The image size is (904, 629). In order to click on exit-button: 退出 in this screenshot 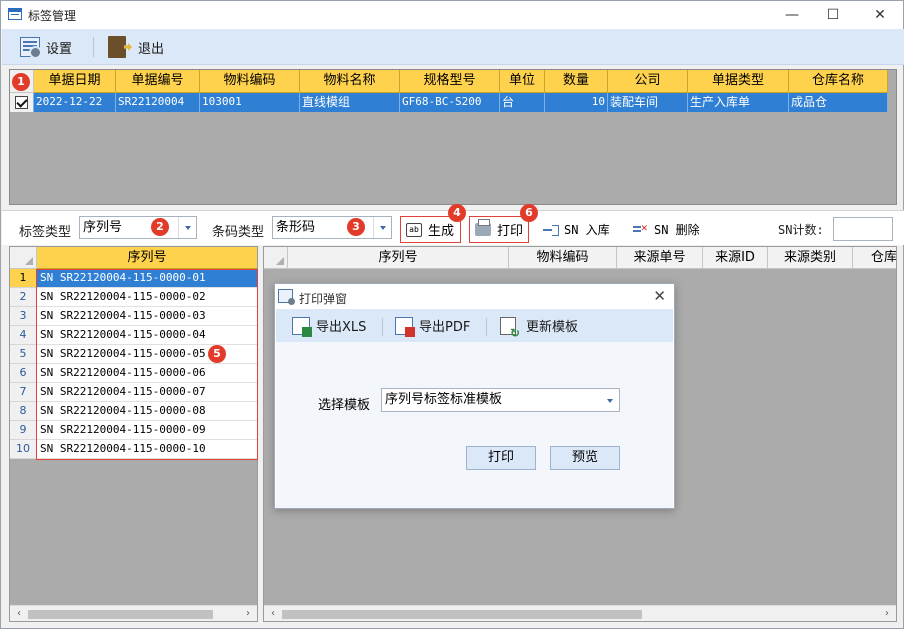, I will do `click(136, 47)`.